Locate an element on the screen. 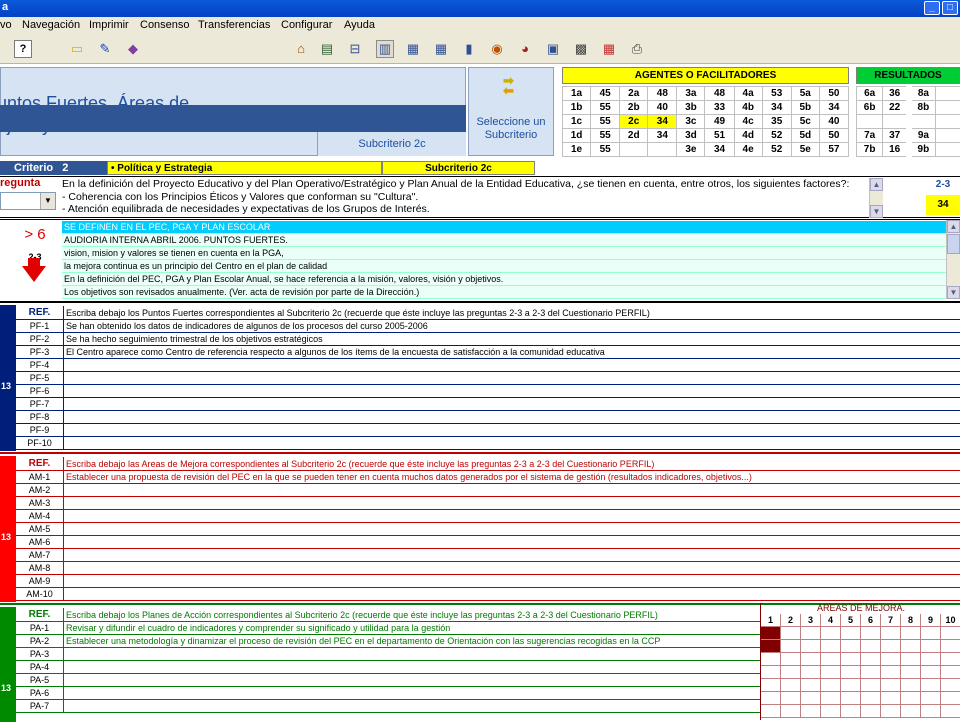  agentes-cell: 1e is located at coordinates (576, 149).